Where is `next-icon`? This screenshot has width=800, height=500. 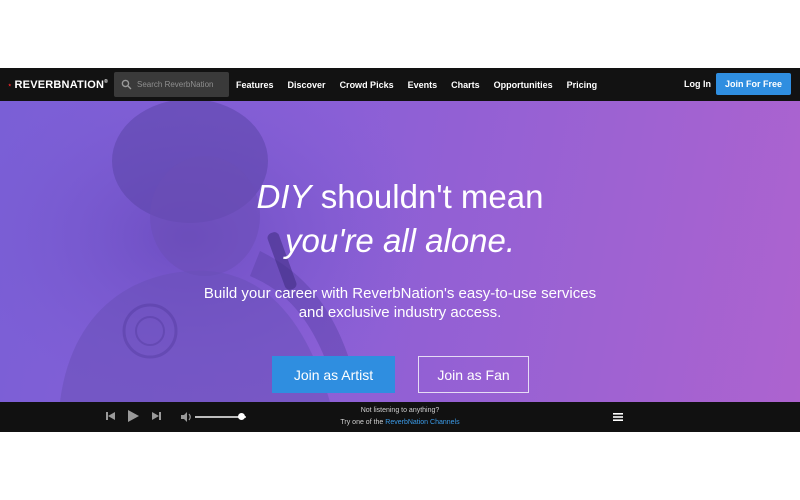 next-icon is located at coordinates (156, 416).